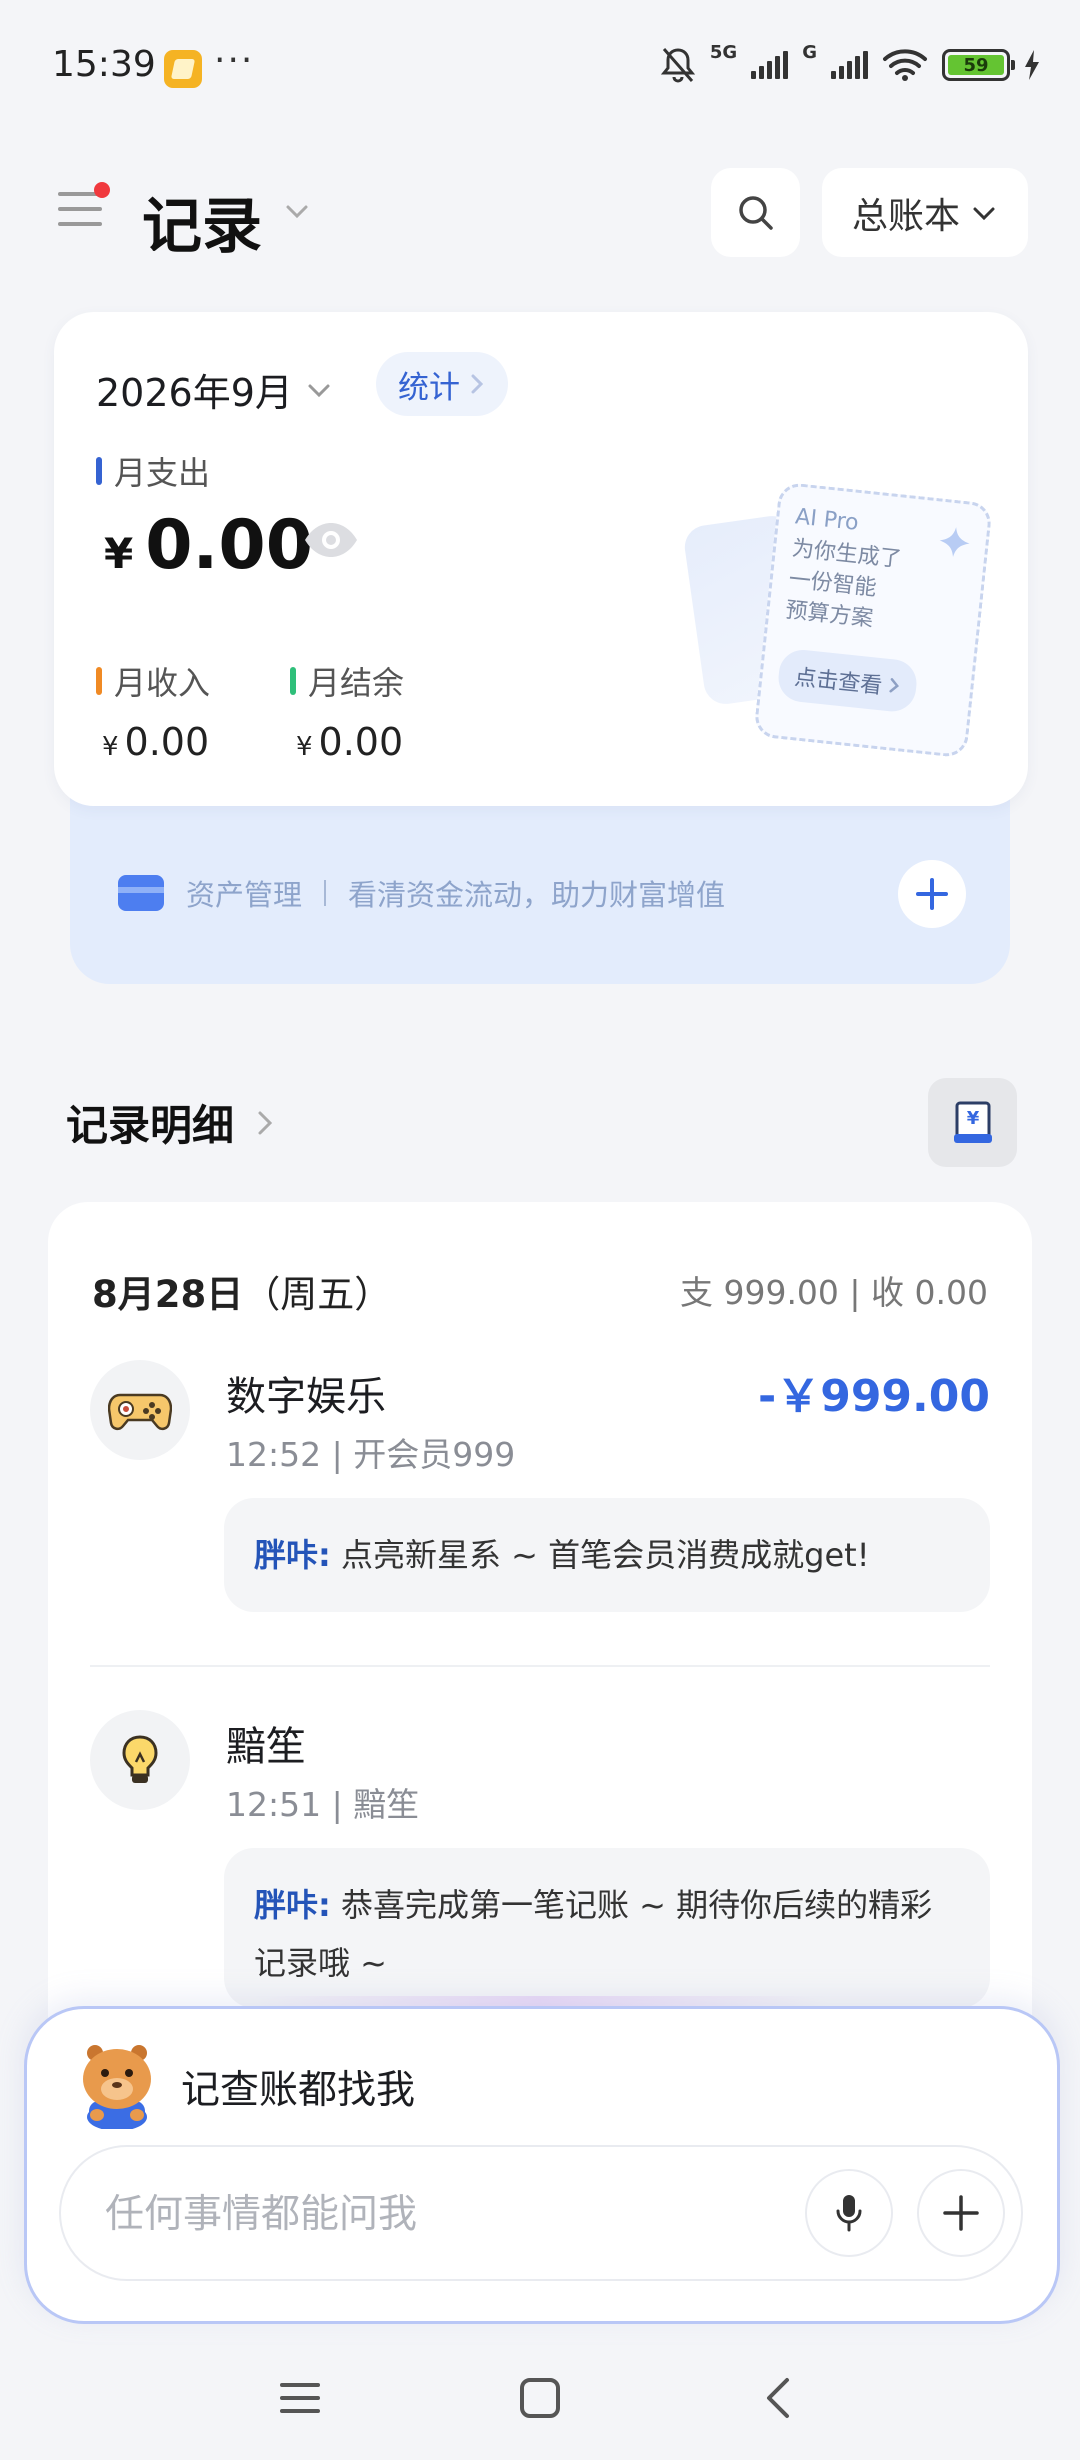  I want to click on expense-amount: ¥ 0.00, so click(208, 545).